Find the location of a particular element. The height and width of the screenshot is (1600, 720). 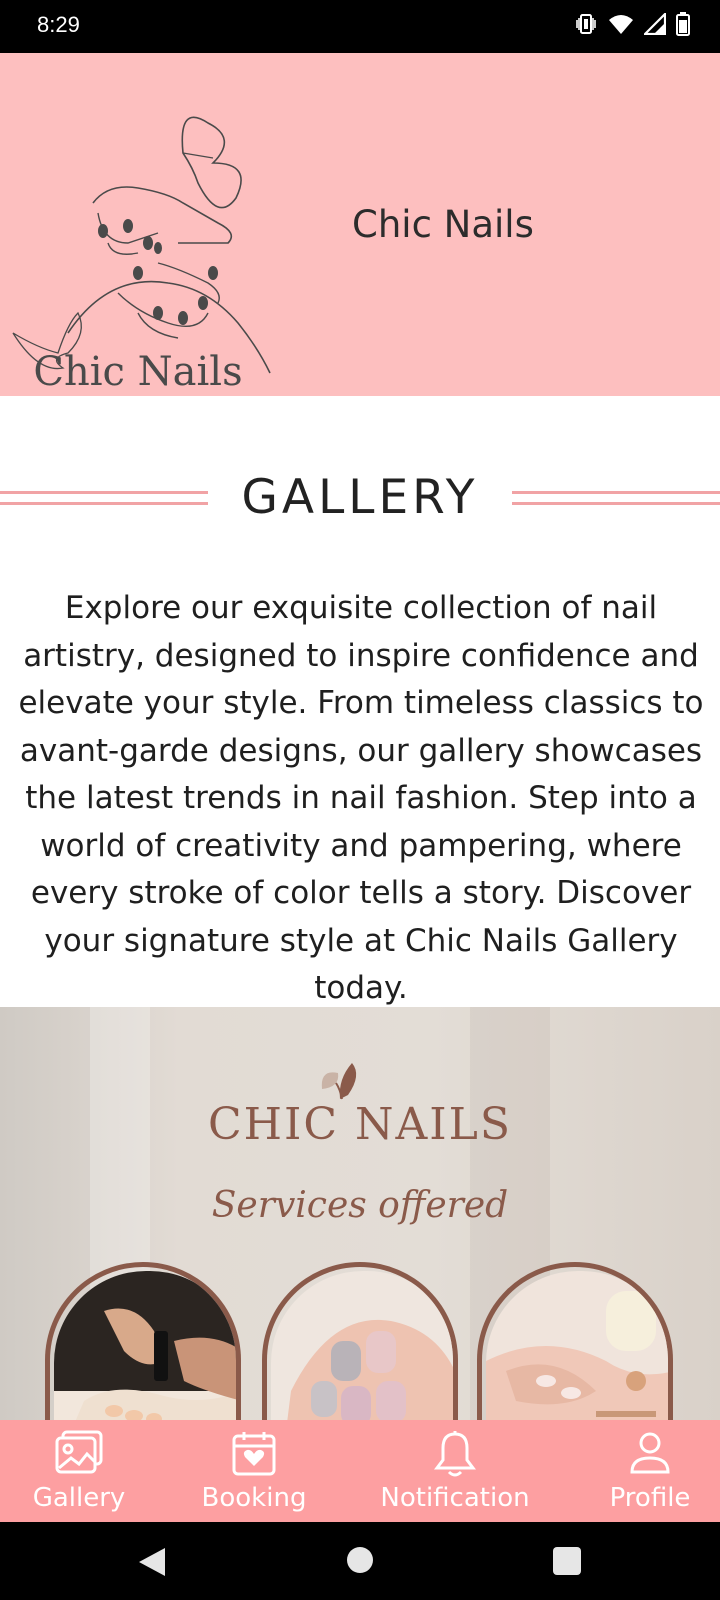

system-navigation-bar is located at coordinates (360, 1561).